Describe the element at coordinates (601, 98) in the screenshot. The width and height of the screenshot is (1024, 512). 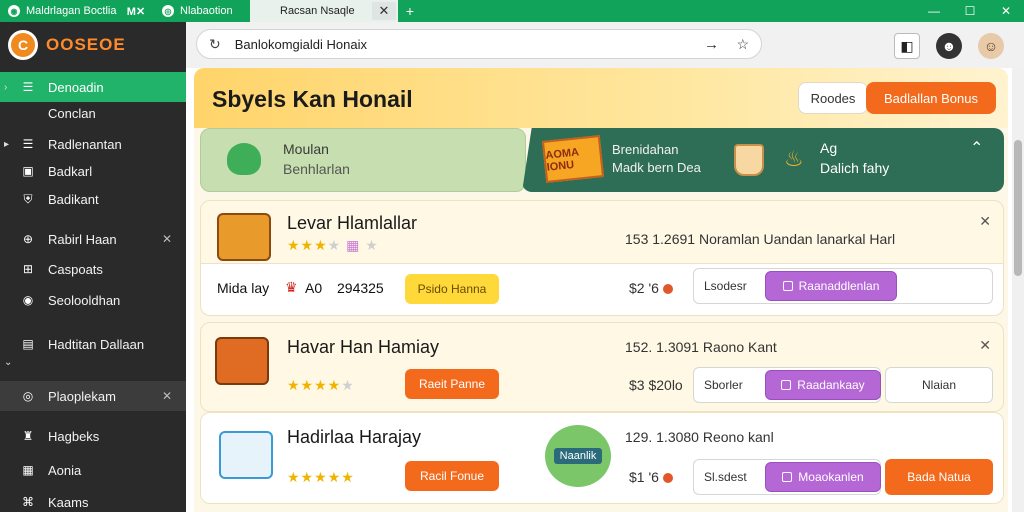
I see `page-header: Sbyels Kan Honail Roodes Badlallan Bonus` at that location.